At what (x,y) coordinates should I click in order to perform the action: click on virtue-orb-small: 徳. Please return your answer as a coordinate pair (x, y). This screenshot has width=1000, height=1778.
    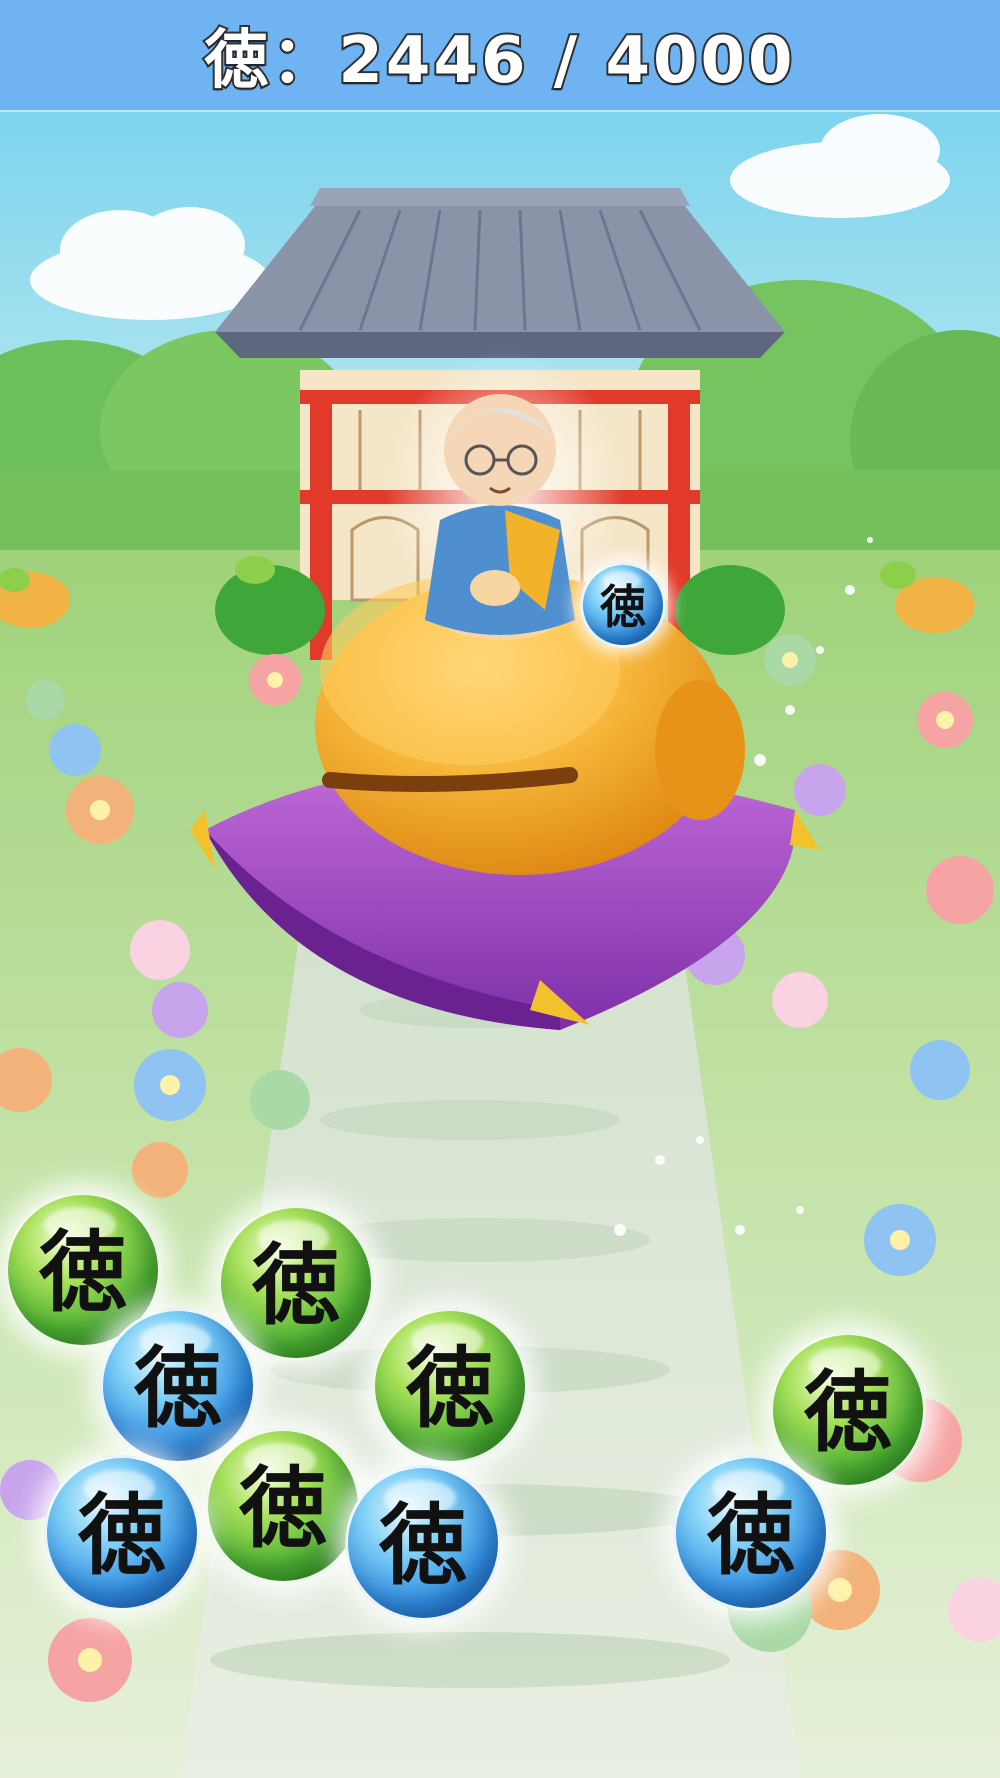
    Looking at the image, I should click on (623, 605).